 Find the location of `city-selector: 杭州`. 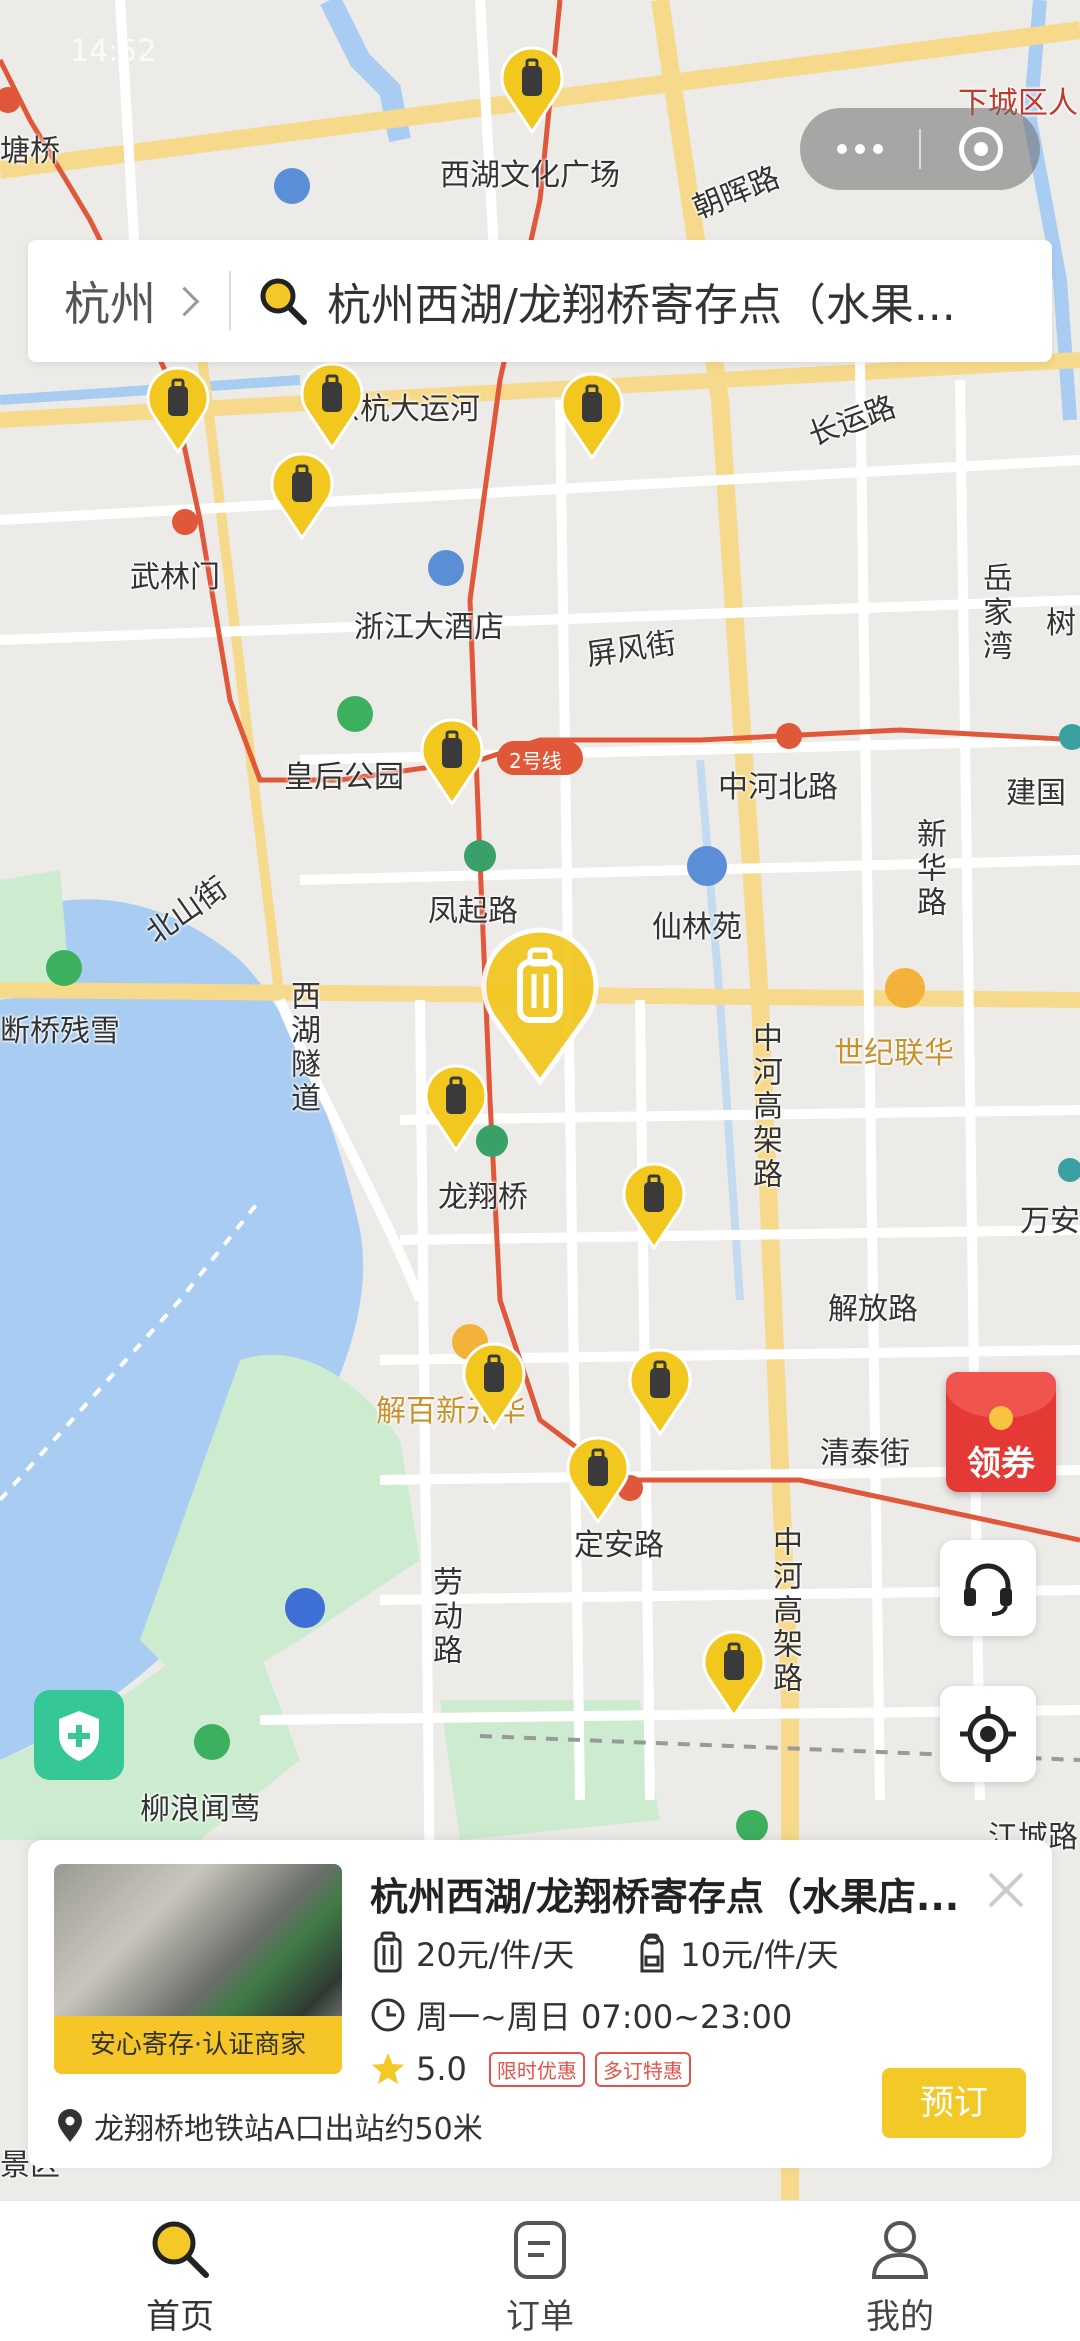

city-selector: 杭州 is located at coordinates (110, 301).